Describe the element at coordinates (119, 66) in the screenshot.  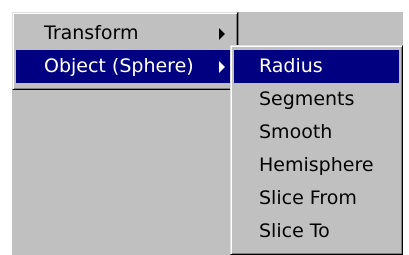
I see `menu-item-label: Object (Sphere)` at that location.